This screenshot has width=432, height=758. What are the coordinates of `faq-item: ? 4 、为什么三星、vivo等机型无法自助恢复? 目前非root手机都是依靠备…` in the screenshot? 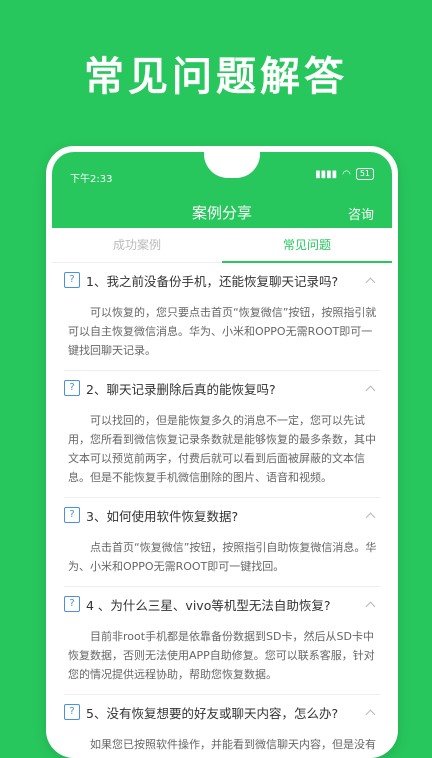 It's located at (222, 641).